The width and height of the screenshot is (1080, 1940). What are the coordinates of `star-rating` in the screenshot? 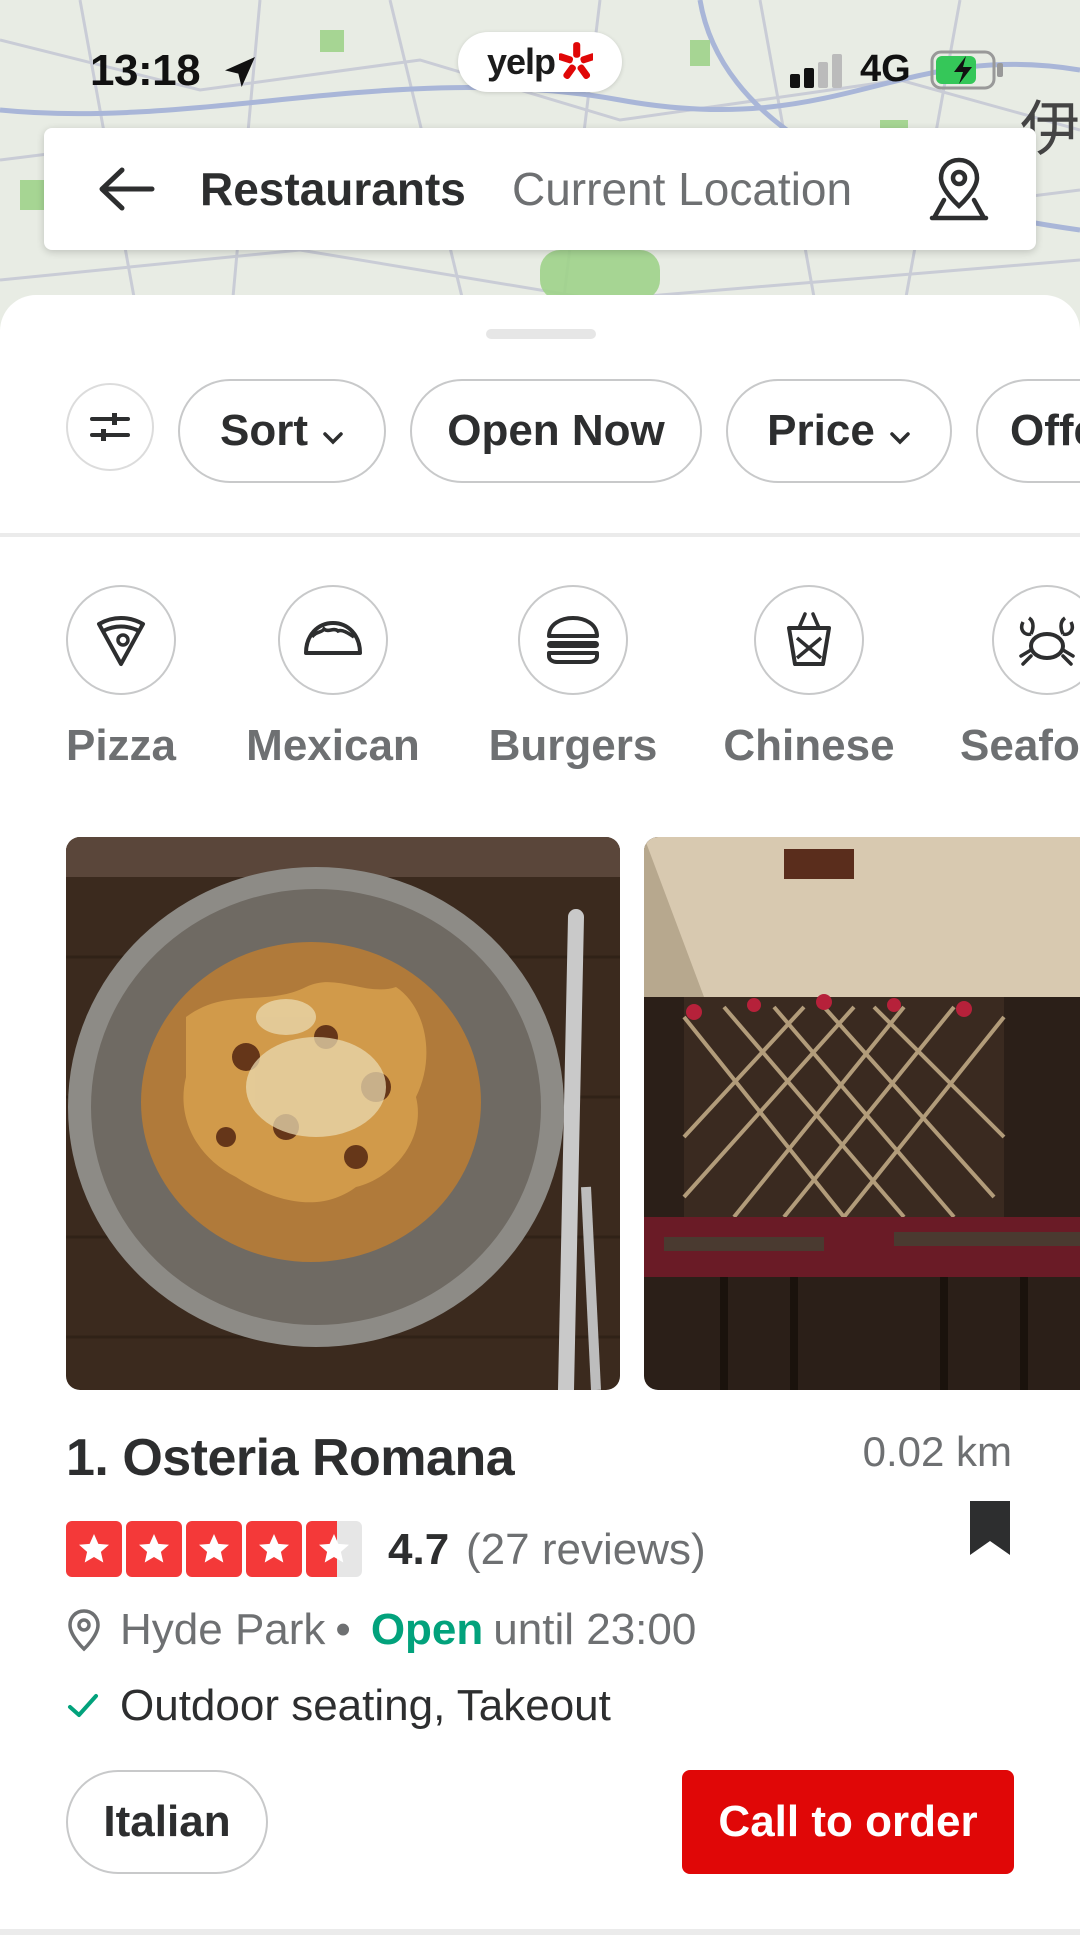 It's located at (214, 1549).